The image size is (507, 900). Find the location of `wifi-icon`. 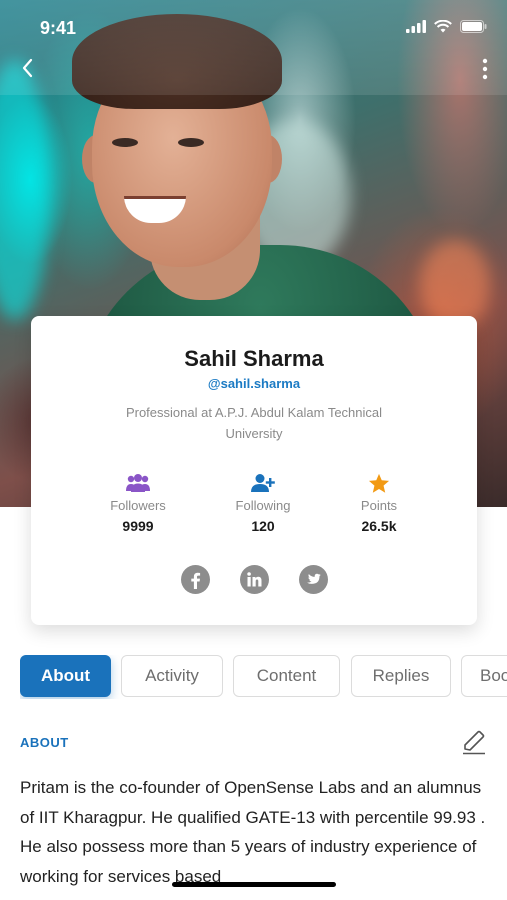

wifi-icon is located at coordinates (443, 28).